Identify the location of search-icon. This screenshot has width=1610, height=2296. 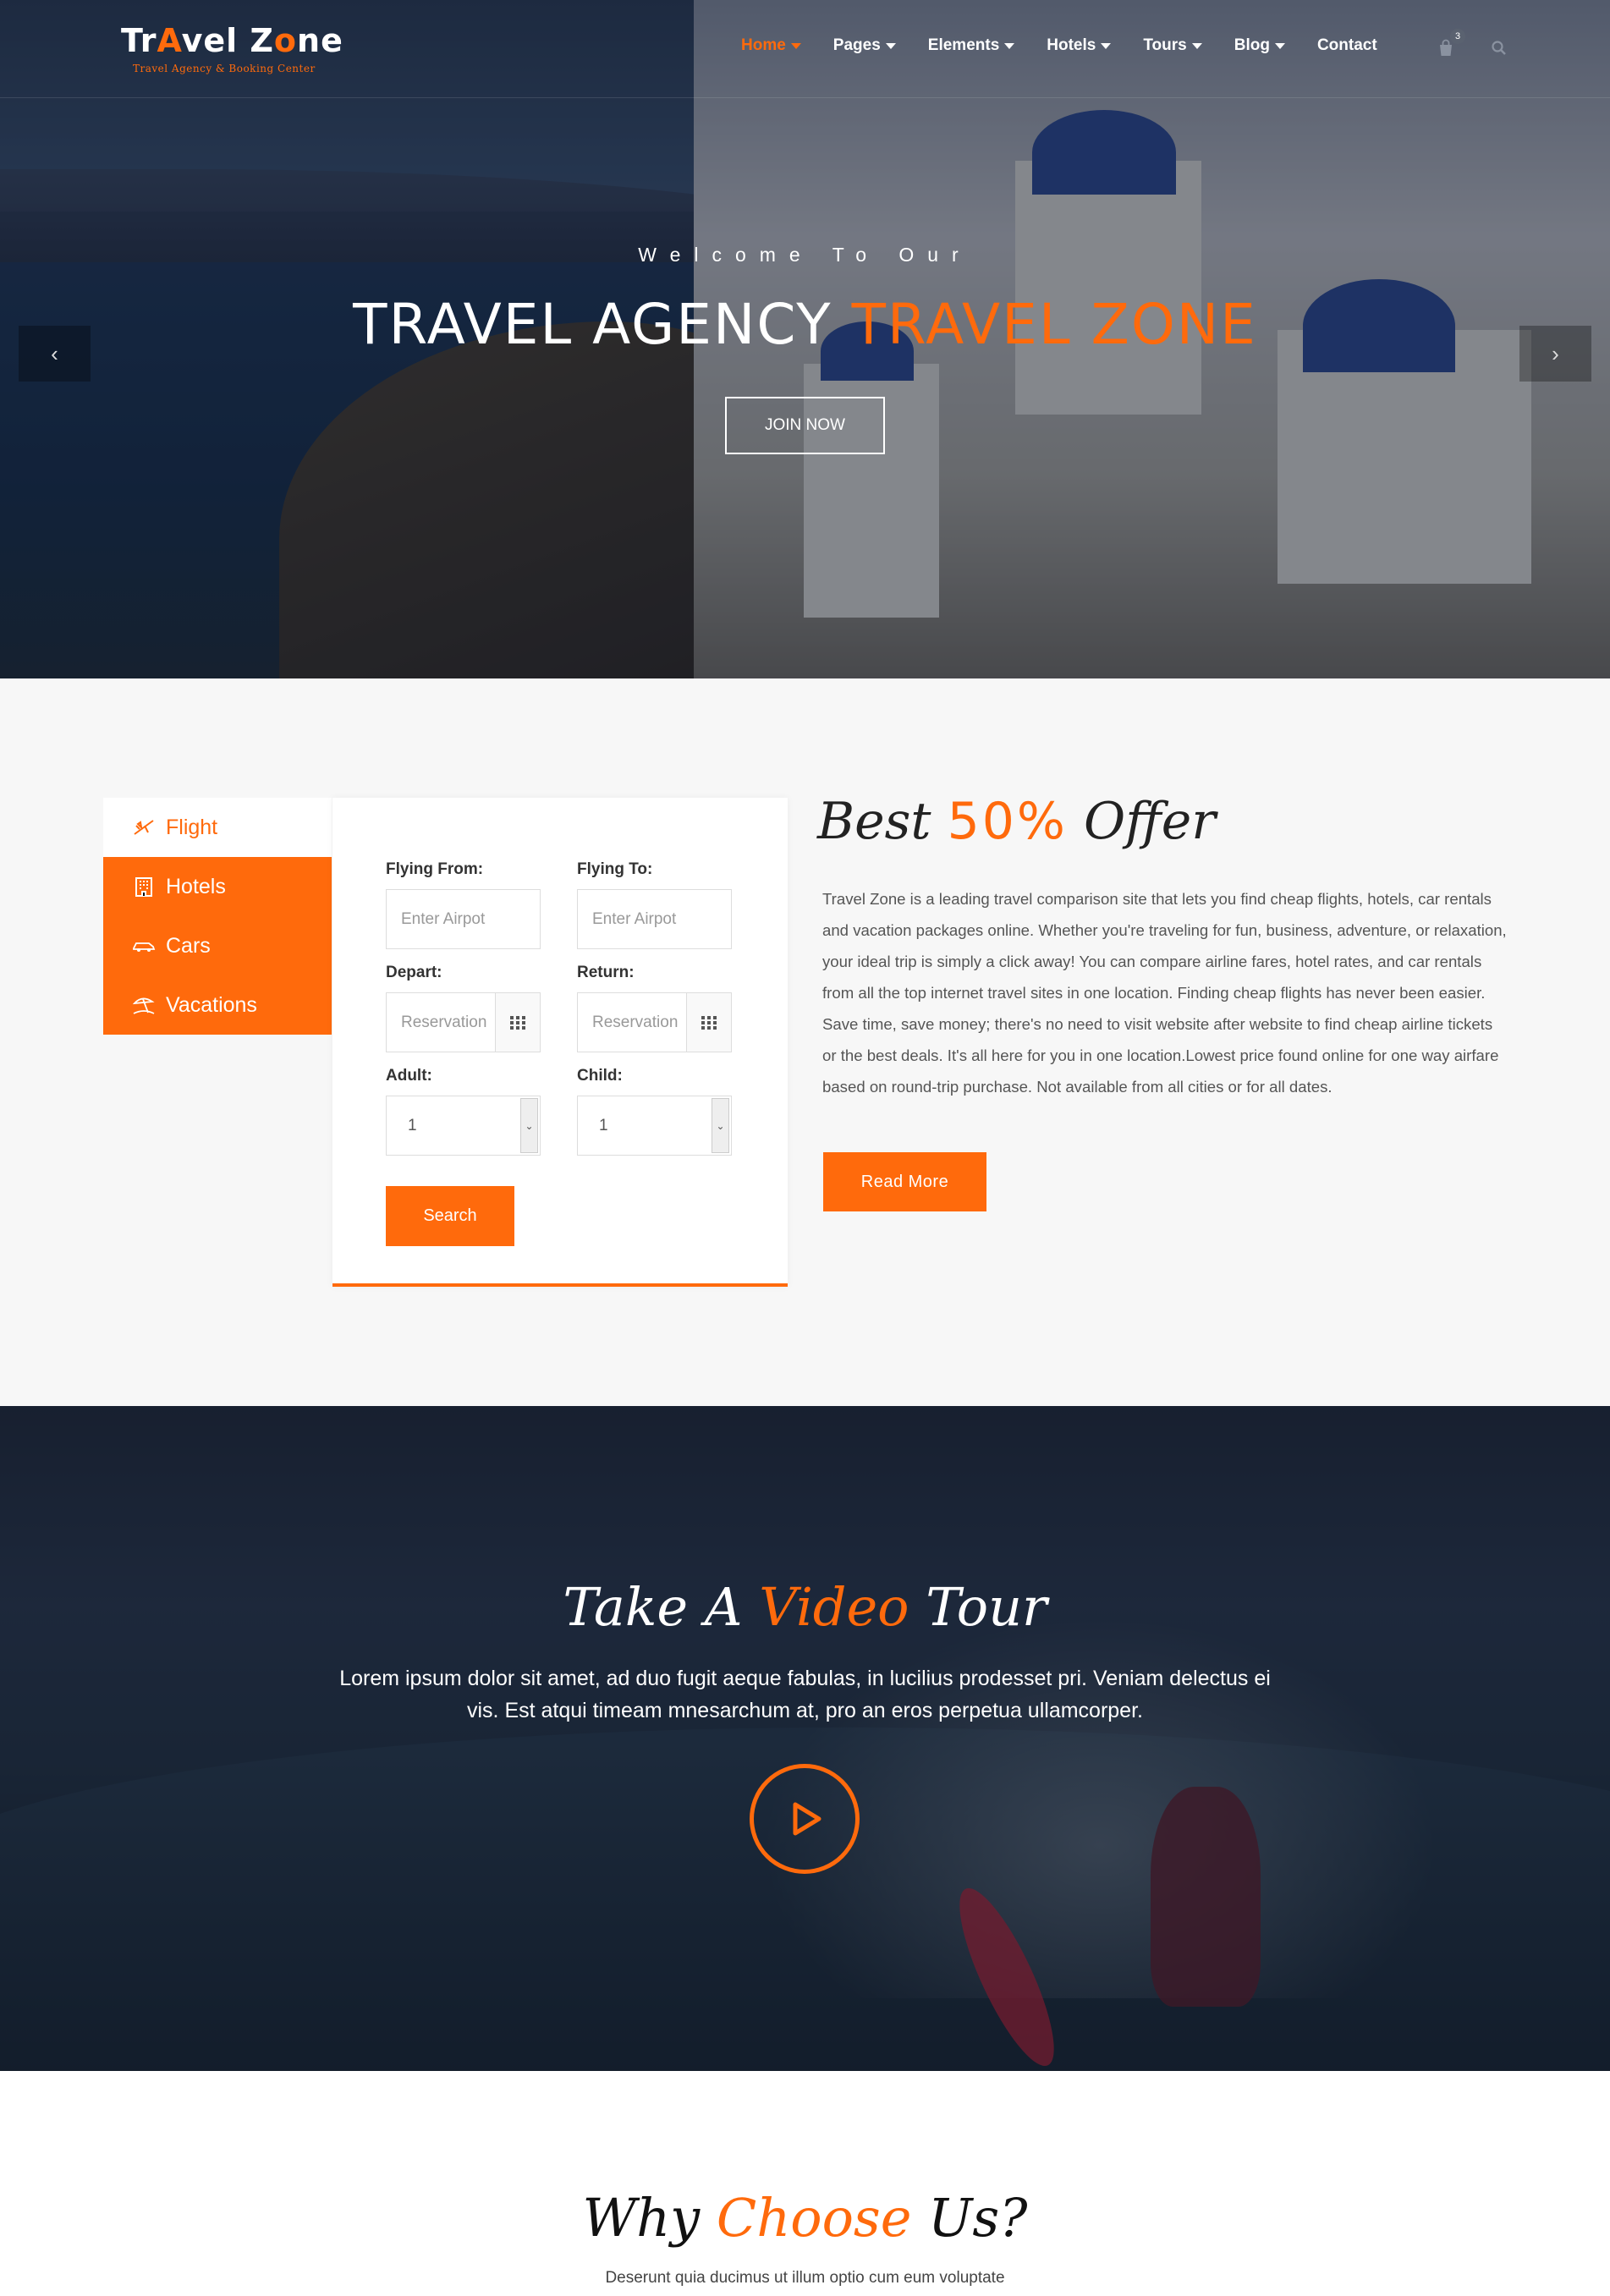
(1499, 48).